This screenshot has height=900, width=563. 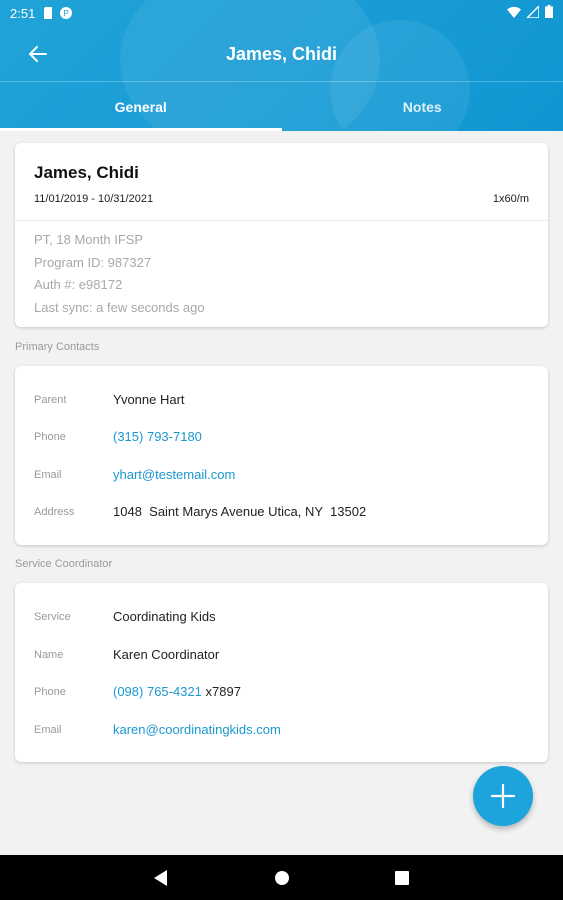 I want to click on service-type: PT, 18 Month IFSP, so click(x=89, y=239).